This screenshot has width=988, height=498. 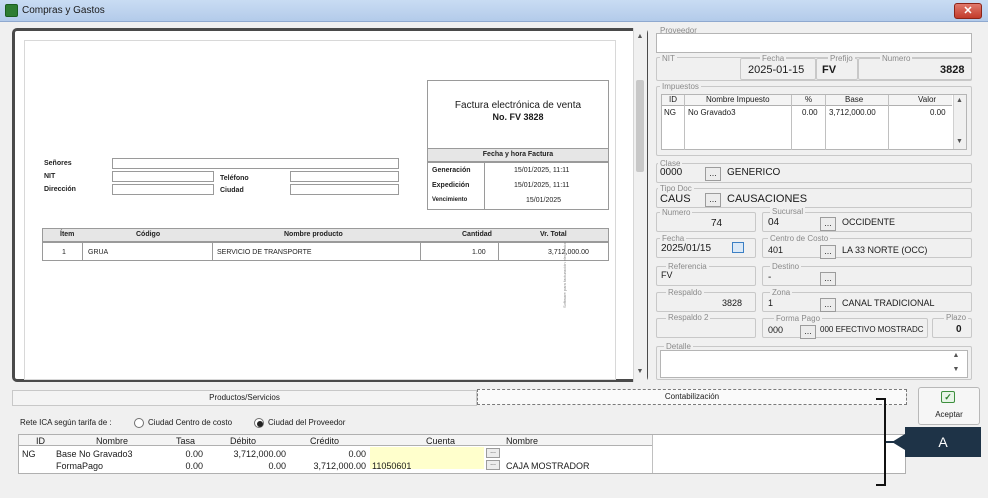 I want to click on zona-caption: Zona, so click(x=781, y=292).